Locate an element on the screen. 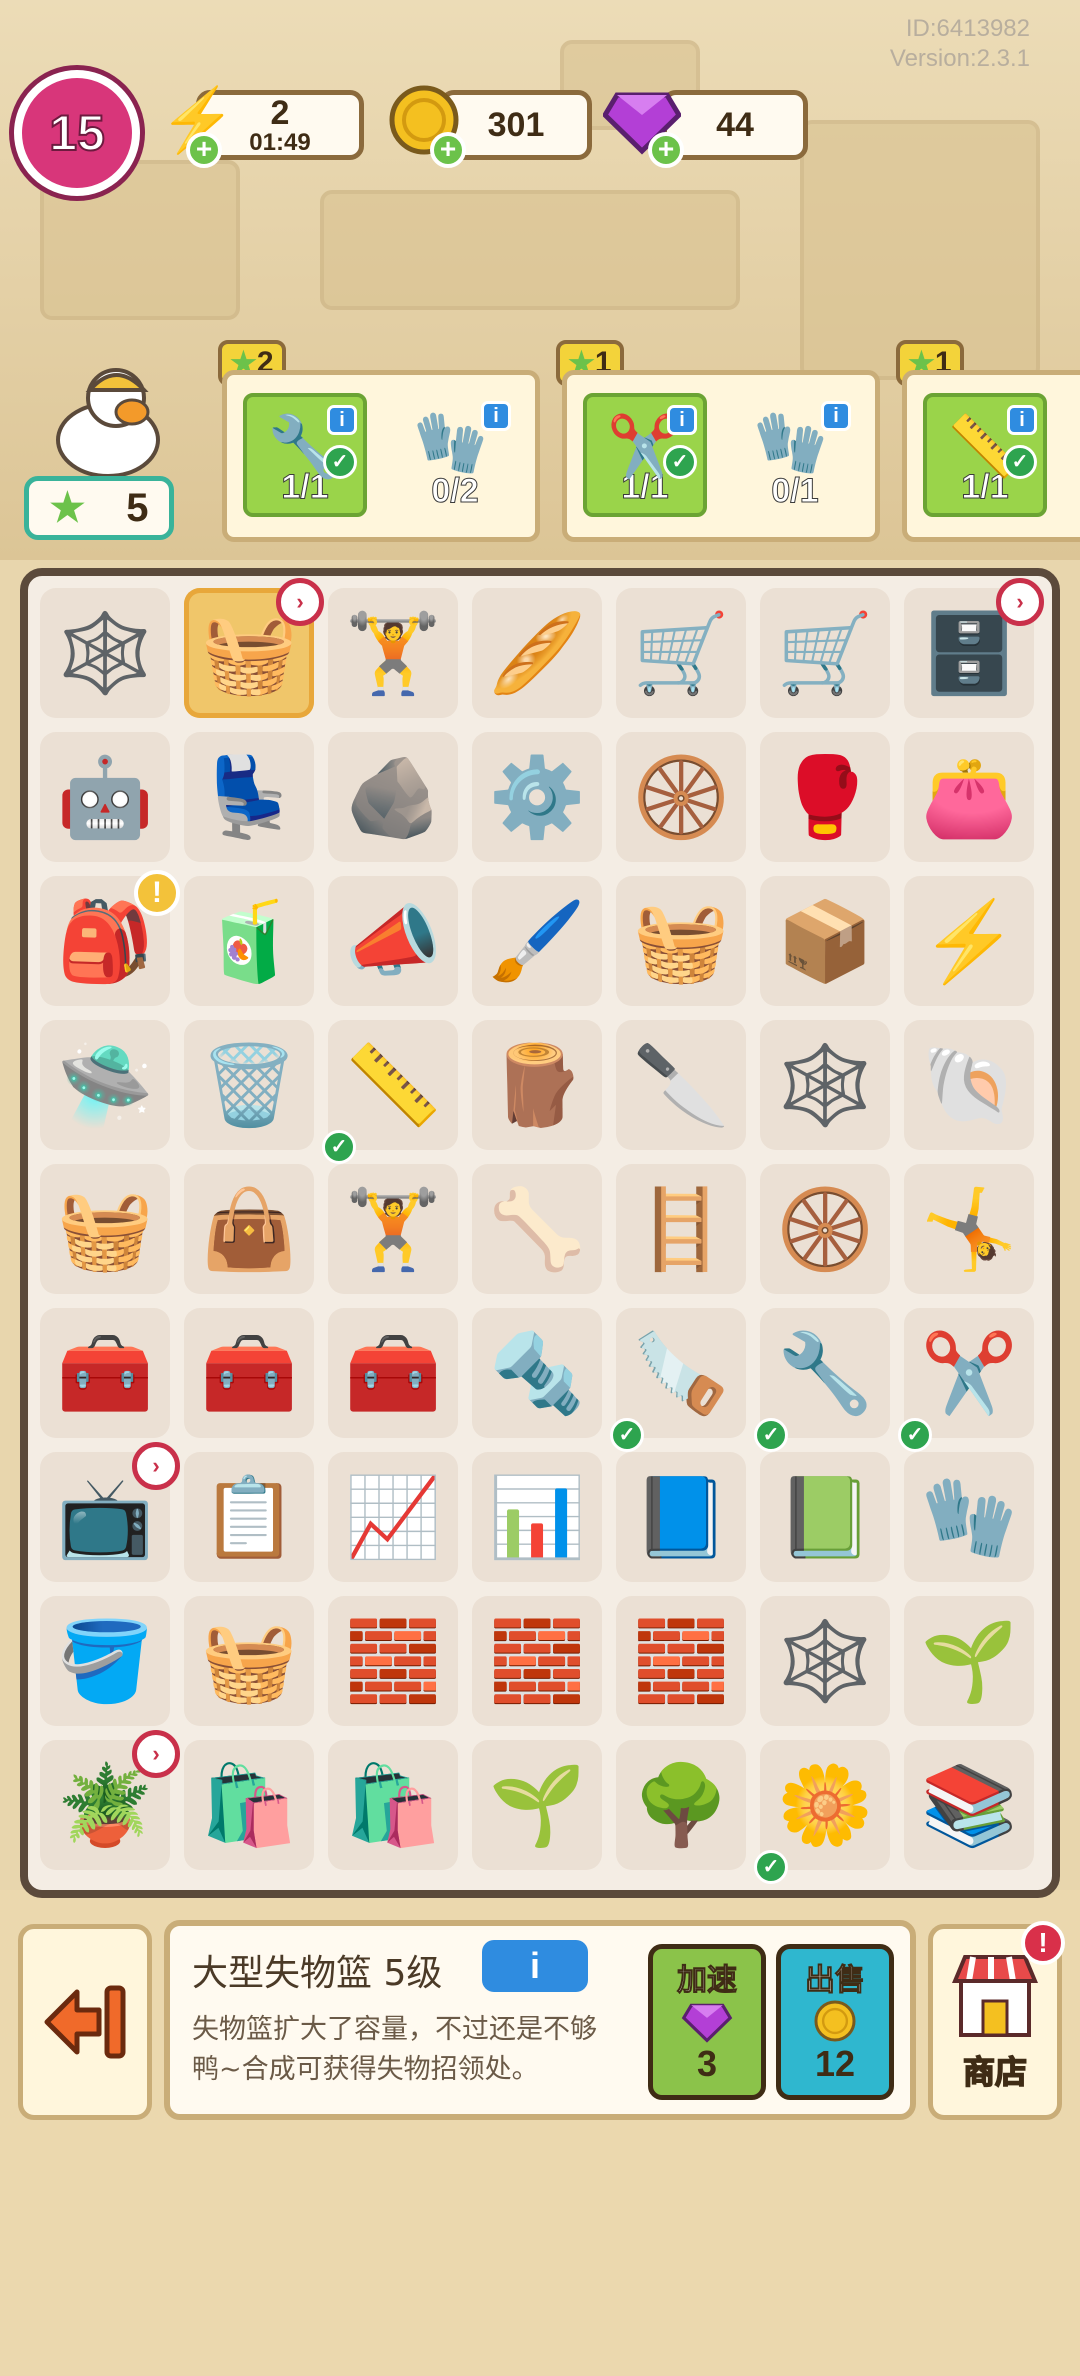  board-cell-soil-bag-large: 🛍️ is located at coordinates (393, 1805).